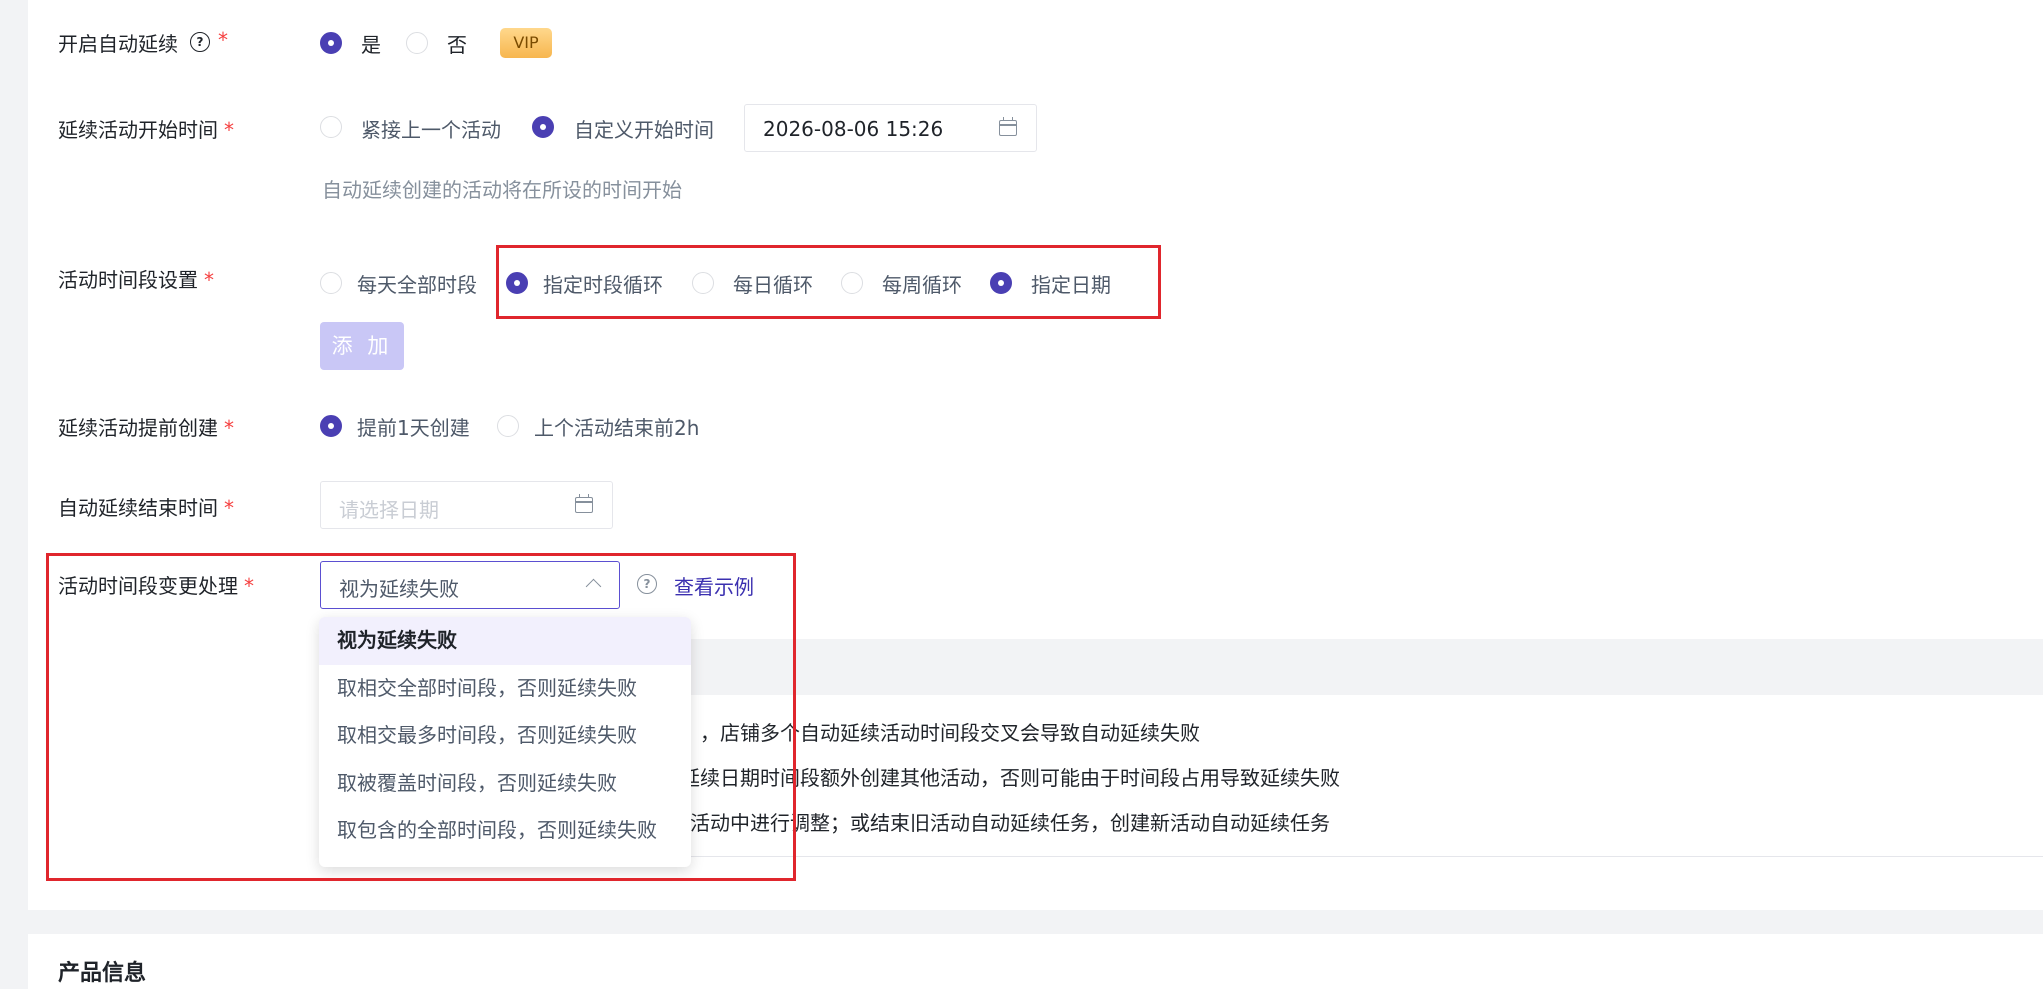  I want to click on vip-badge: VIP, so click(526, 43).